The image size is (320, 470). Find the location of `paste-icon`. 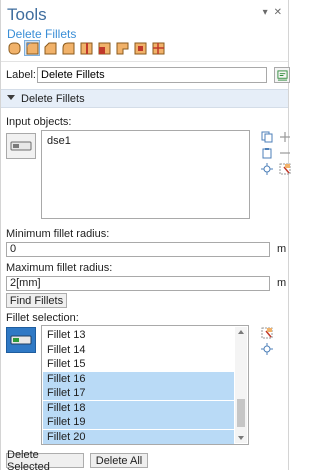

paste-icon is located at coordinates (267, 153).